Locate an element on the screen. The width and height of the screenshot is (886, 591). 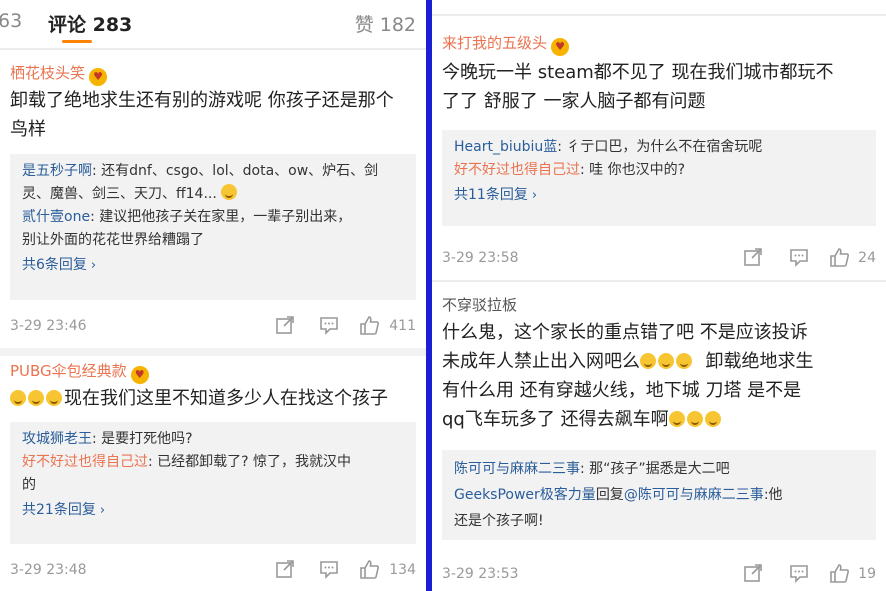
more-replies-link: 共11条回复 › is located at coordinates (659, 195).